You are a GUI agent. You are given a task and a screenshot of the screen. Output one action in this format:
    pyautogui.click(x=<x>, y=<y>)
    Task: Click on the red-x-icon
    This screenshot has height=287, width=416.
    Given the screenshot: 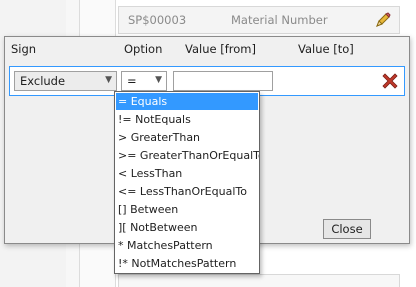 What is the action you would take?
    pyautogui.click(x=390, y=81)
    